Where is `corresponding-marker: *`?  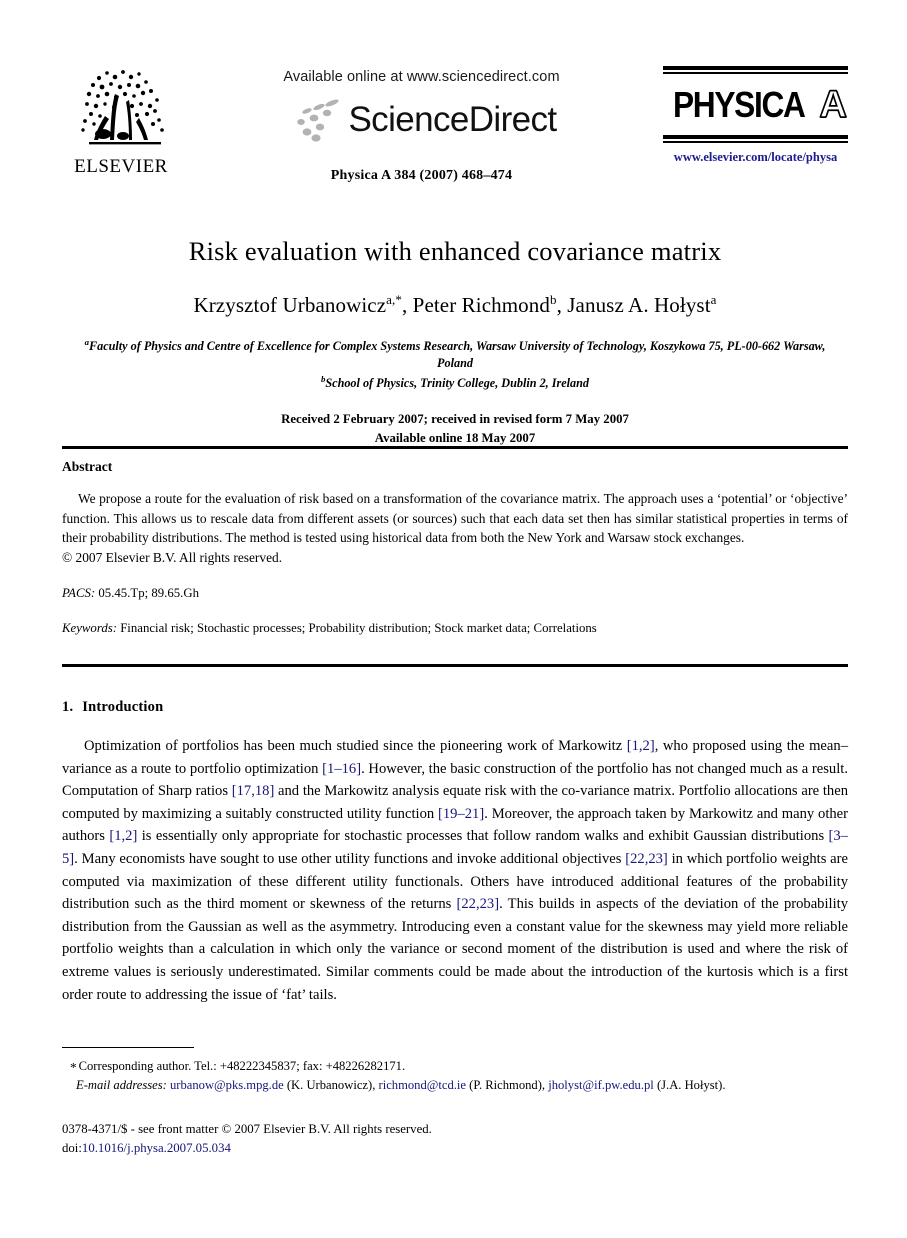
corresponding-marker: * is located at coordinates (73, 1067).